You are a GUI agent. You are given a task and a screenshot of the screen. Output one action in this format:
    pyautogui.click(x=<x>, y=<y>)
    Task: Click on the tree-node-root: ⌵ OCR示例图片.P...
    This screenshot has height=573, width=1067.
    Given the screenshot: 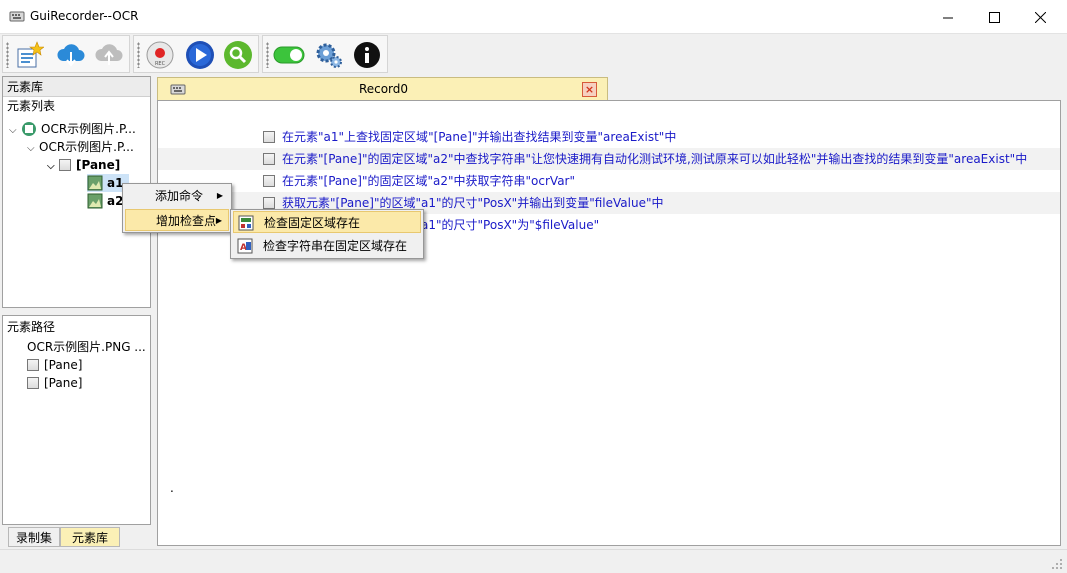 What is the action you would take?
    pyautogui.click(x=72, y=129)
    